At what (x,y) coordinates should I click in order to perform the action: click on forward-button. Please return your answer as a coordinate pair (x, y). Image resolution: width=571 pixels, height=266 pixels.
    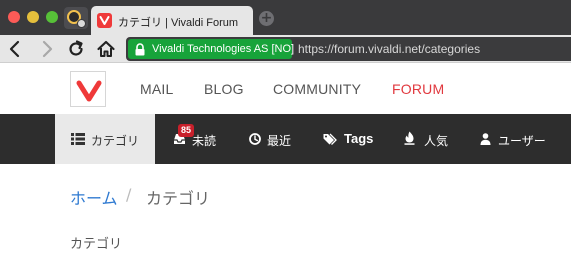
    Looking at the image, I should click on (47, 49).